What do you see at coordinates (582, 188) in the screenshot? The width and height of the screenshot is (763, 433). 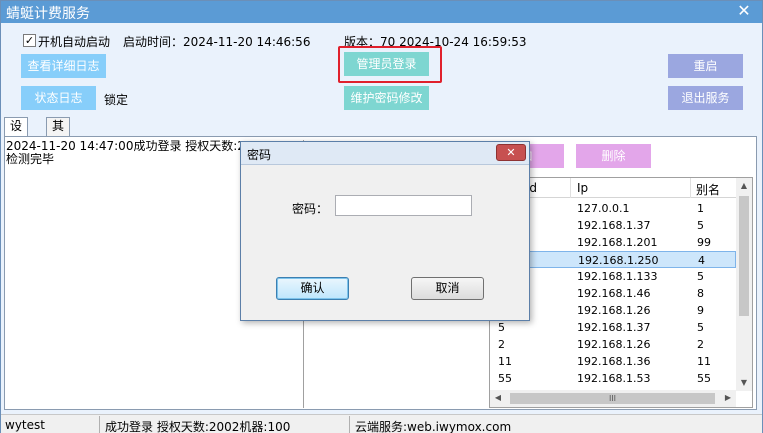 I see `column-header-ip: Ip` at bounding box center [582, 188].